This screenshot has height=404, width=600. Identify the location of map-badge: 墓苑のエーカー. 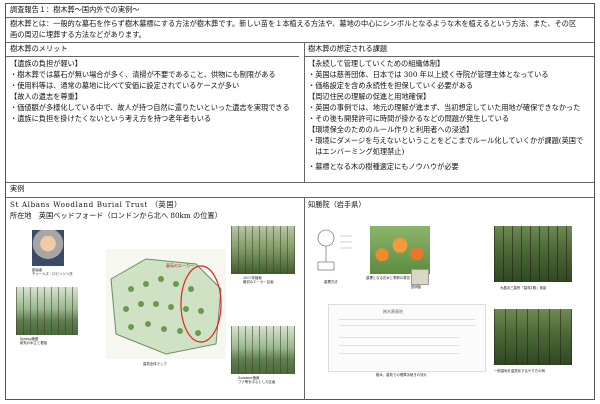
(180, 265).